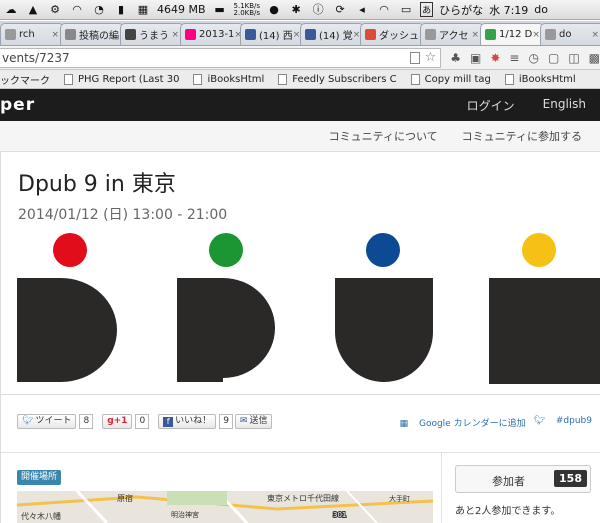 Image resolution: width=600 pixels, height=523 pixels. What do you see at coordinates (475, 58) in the screenshot?
I see `pocket-icon: ▣` at bounding box center [475, 58].